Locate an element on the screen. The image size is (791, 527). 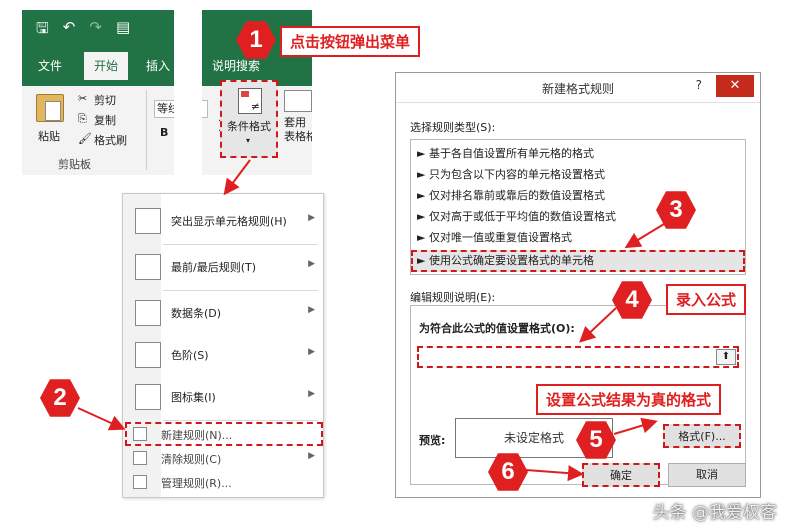
top-bottom-icon is located at coordinates (148, 267).